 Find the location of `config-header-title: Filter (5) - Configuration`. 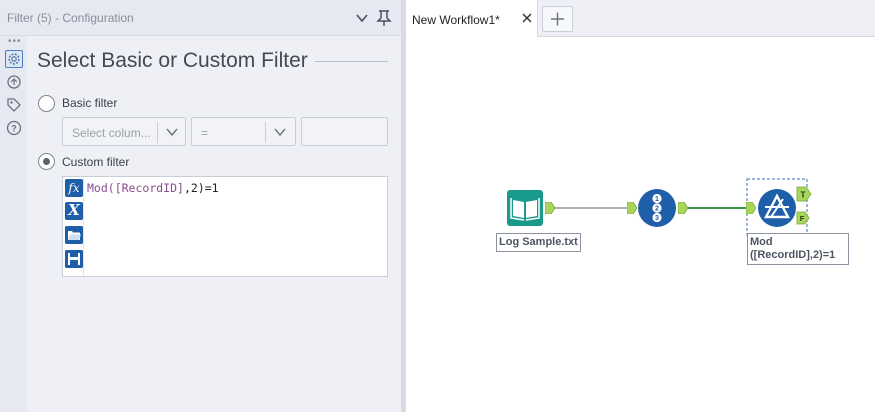

config-header-title: Filter (5) - Configuration is located at coordinates (70, 18).